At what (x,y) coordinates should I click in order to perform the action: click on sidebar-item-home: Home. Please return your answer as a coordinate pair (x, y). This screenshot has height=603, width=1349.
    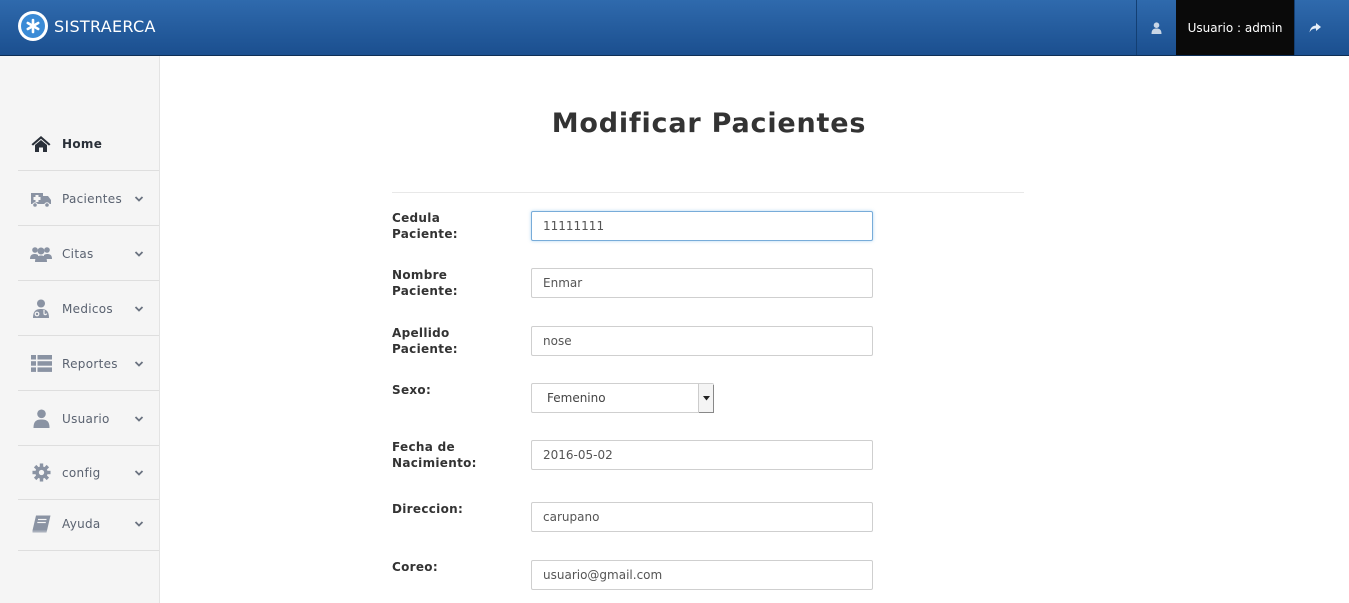
    Looking at the image, I should click on (88, 144).